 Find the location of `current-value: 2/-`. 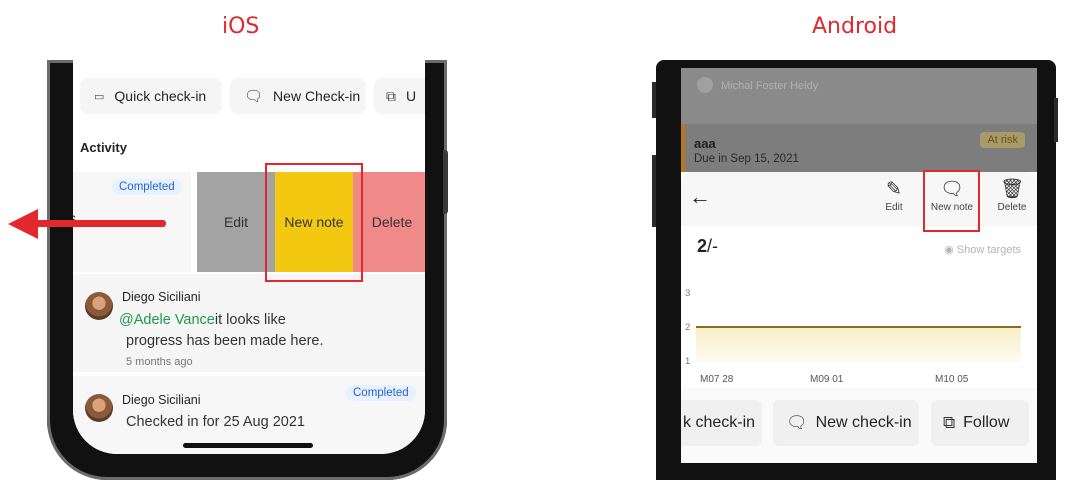

current-value: 2/- is located at coordinates (708, 246).